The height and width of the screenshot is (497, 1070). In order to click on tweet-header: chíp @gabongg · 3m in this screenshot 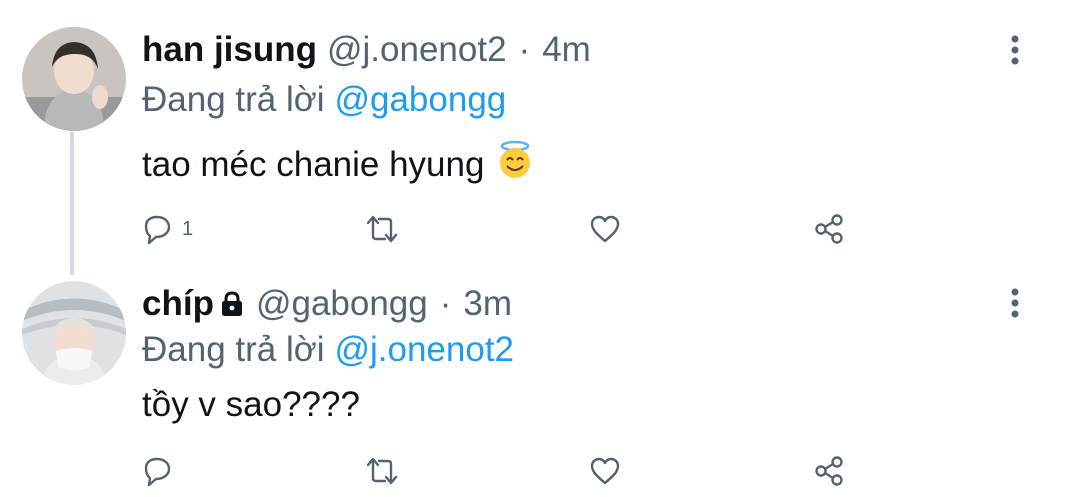, I will do `click(327, 304)`.